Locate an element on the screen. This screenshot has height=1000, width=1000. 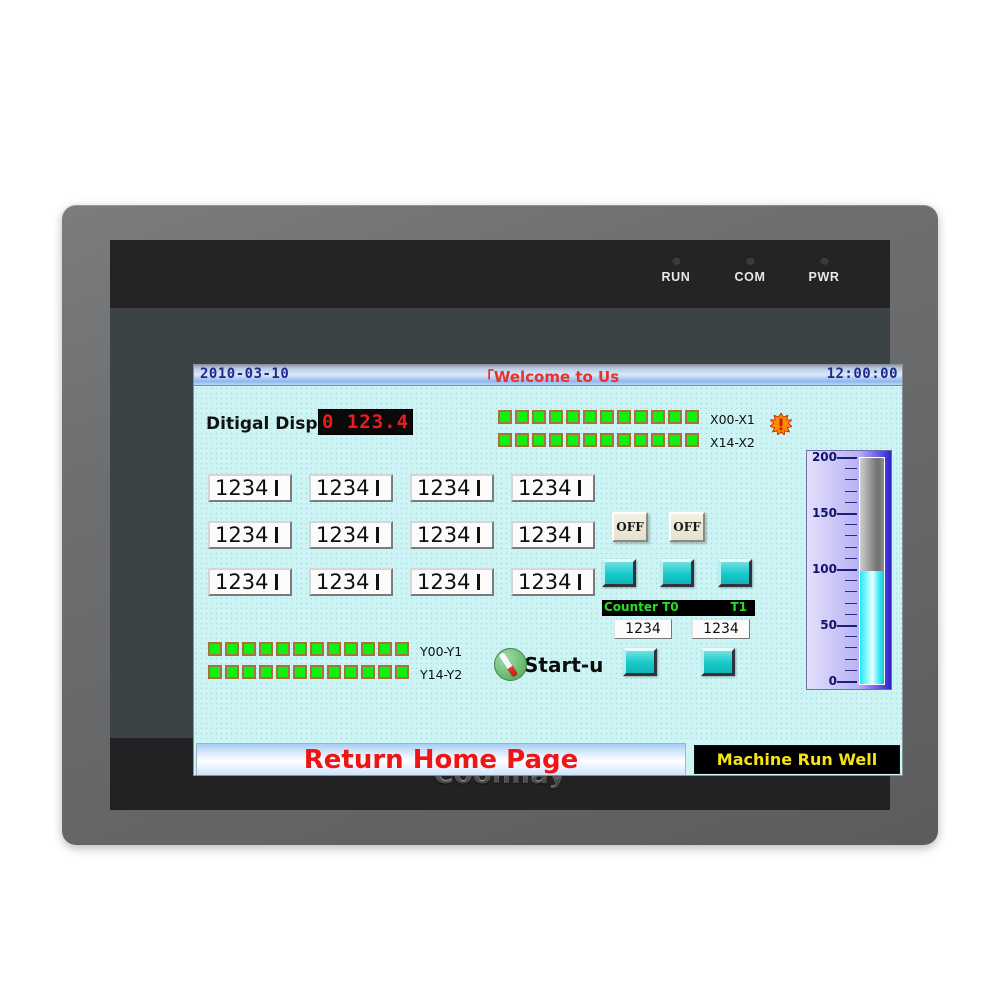
counter-value-t0: 1234 is located at coordinates (643, 629).